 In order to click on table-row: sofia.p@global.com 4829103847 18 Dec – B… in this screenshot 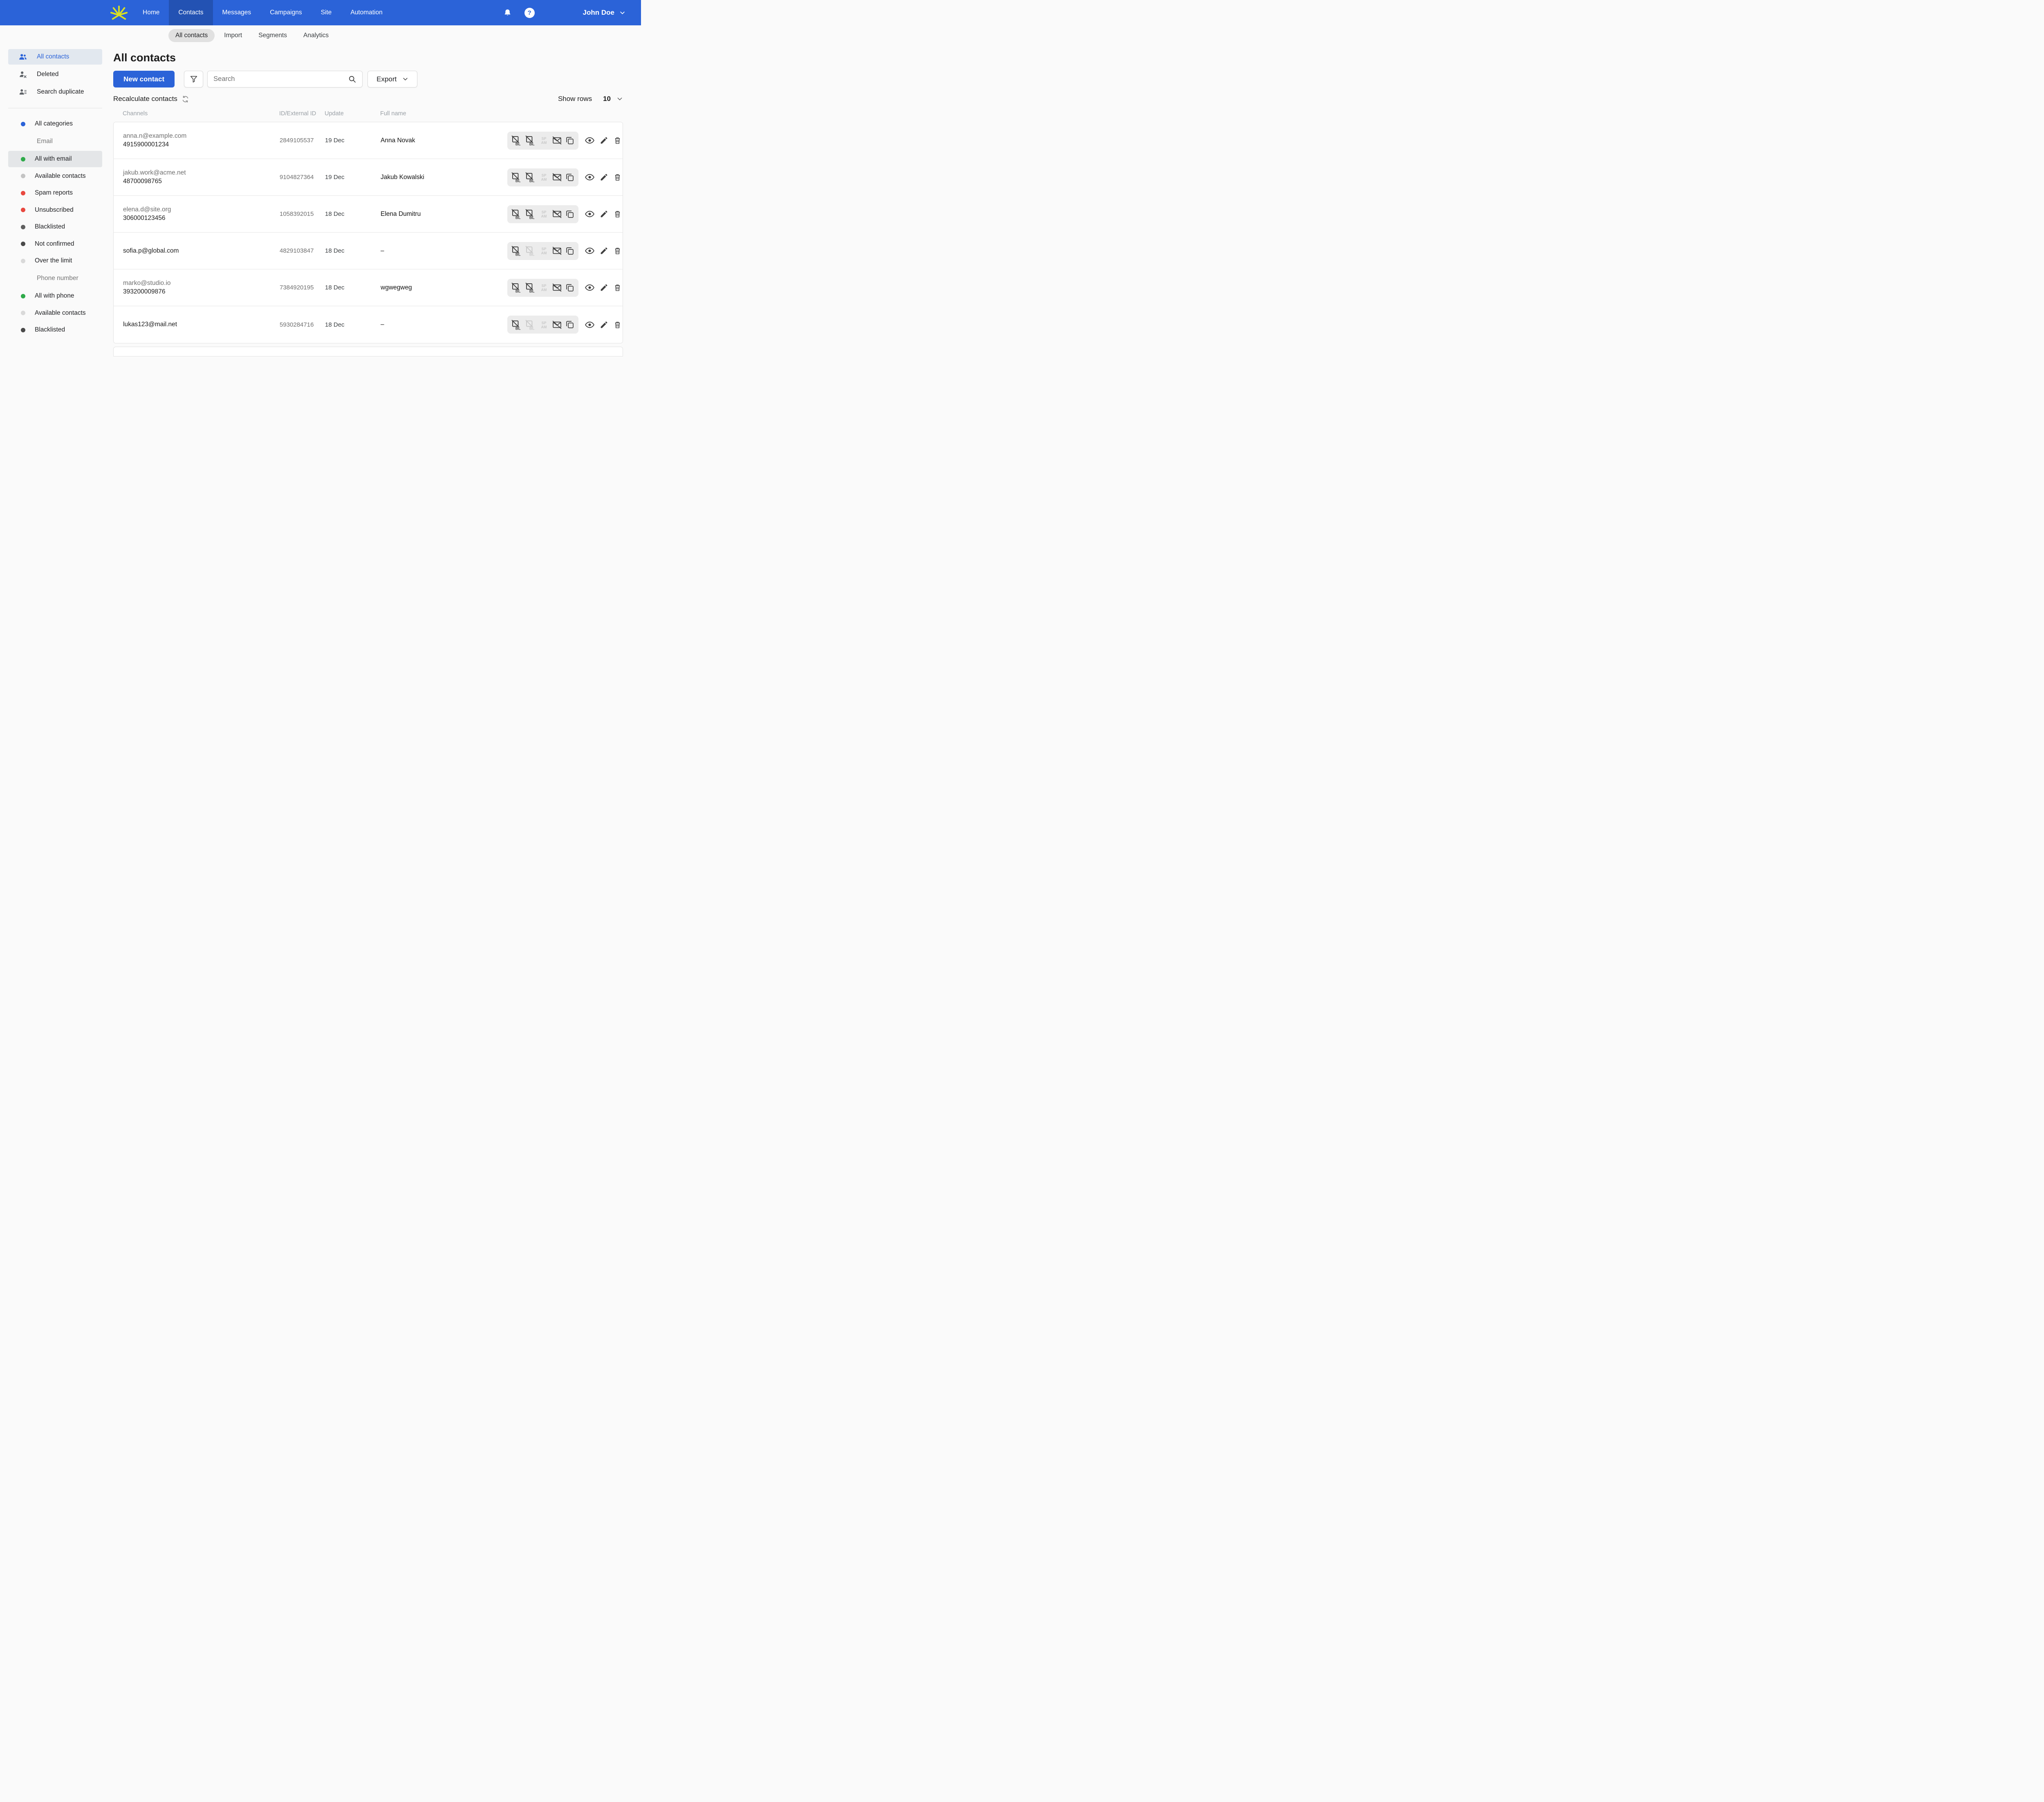, I will do `click(368, 251)`.